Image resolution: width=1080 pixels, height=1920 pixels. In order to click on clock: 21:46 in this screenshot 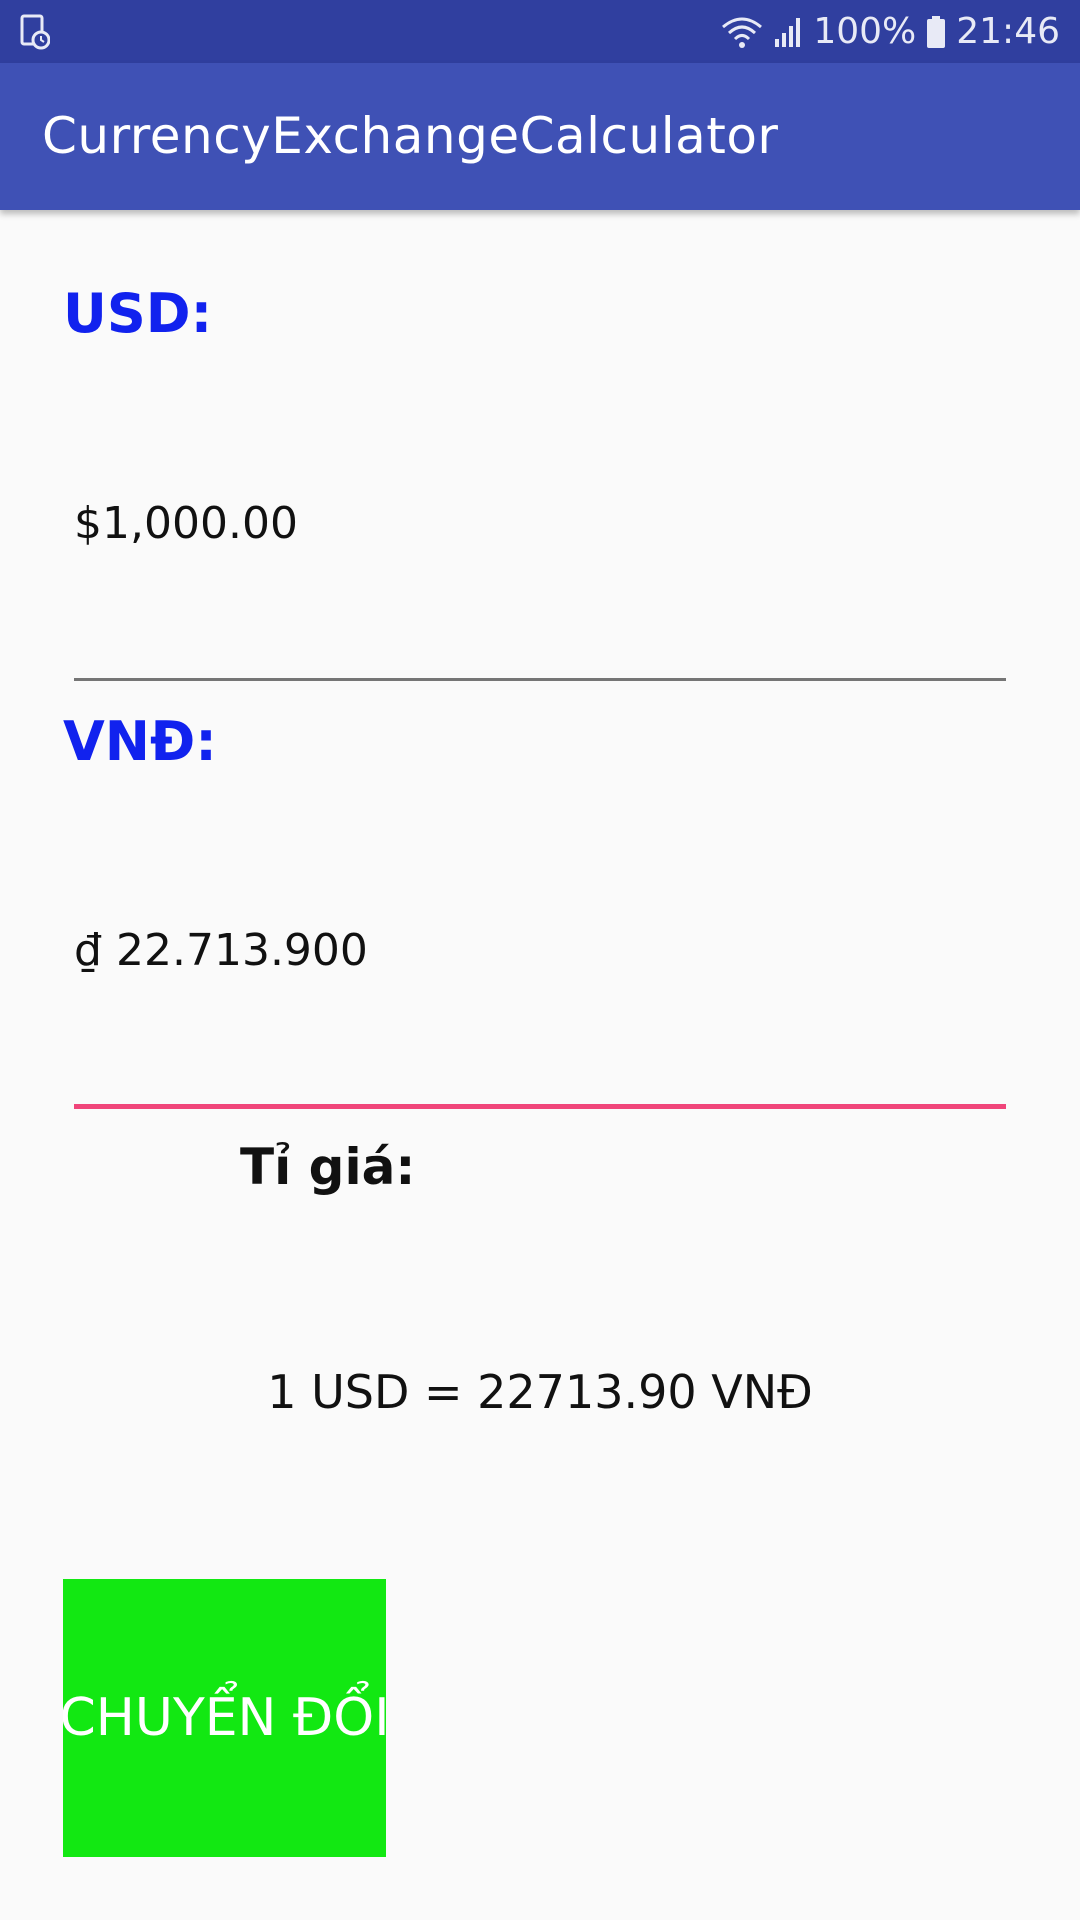, I will do `click(1008, 31)`.